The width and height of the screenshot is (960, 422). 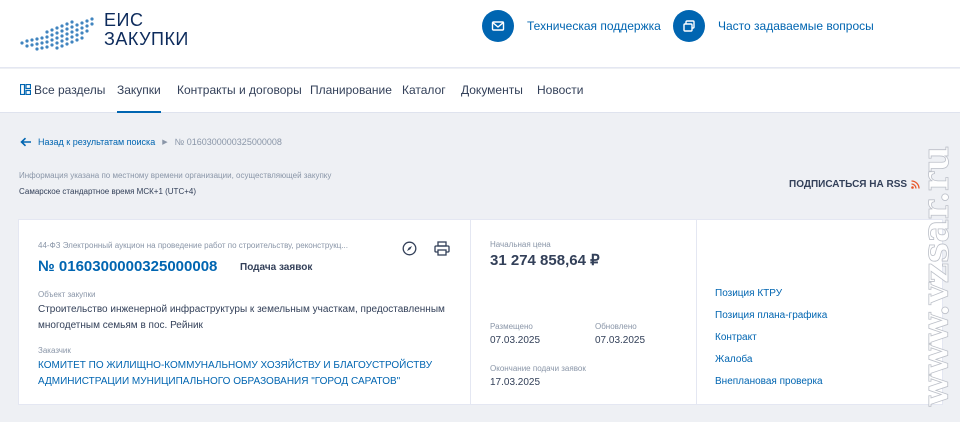 What do you see at coordinates (796, 26) in the screenshot?
I see `faq-label: Часто задаваемые вопросы` at bounding box center [796, 26].